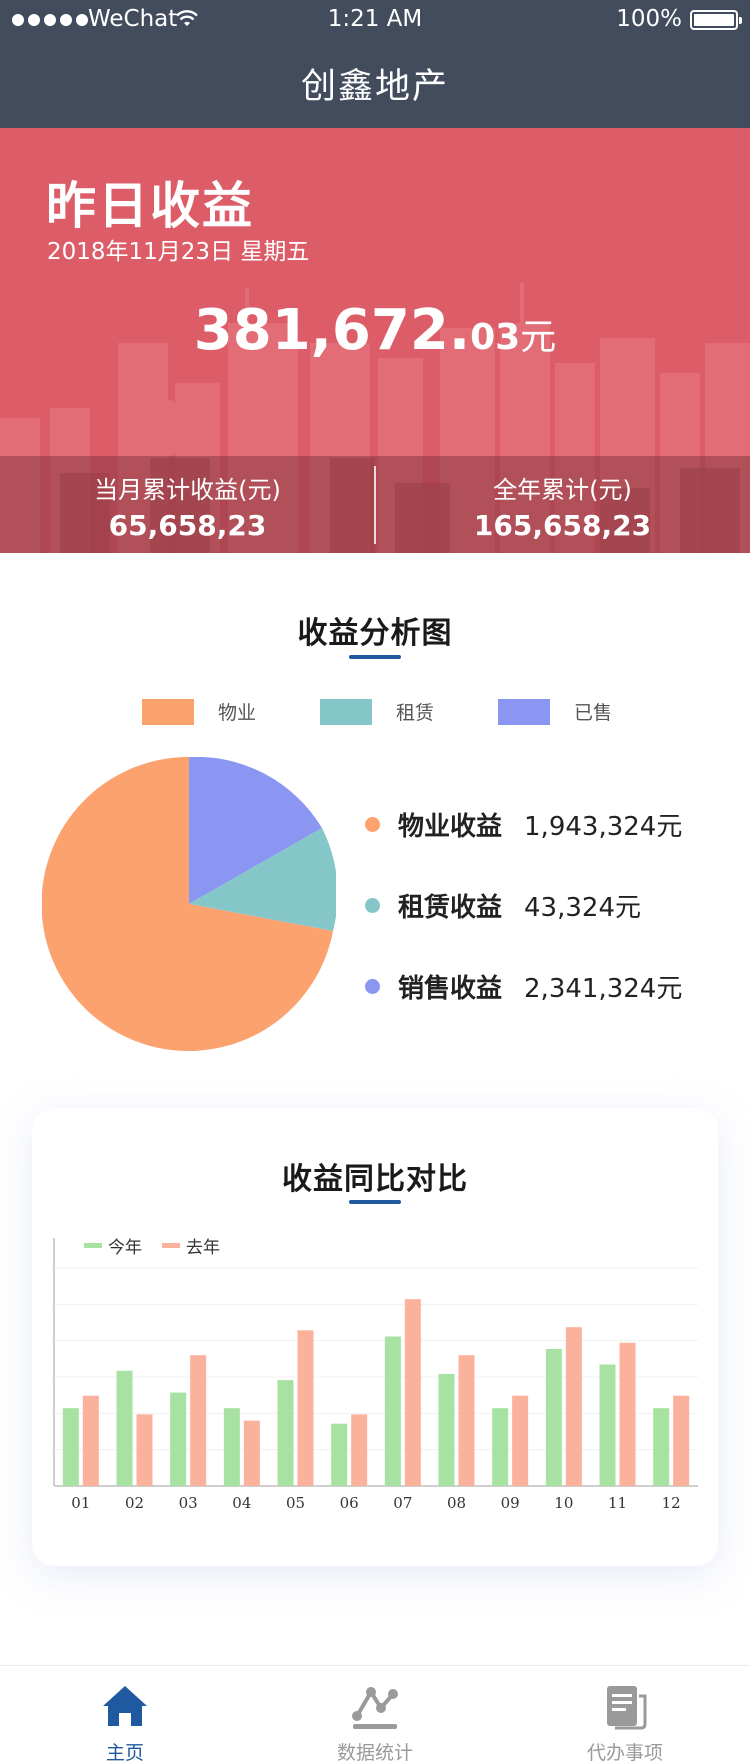  Describe the element at coordinates (188, 1503) in the screenshot. I see `x-tick-label: 03` at that location.